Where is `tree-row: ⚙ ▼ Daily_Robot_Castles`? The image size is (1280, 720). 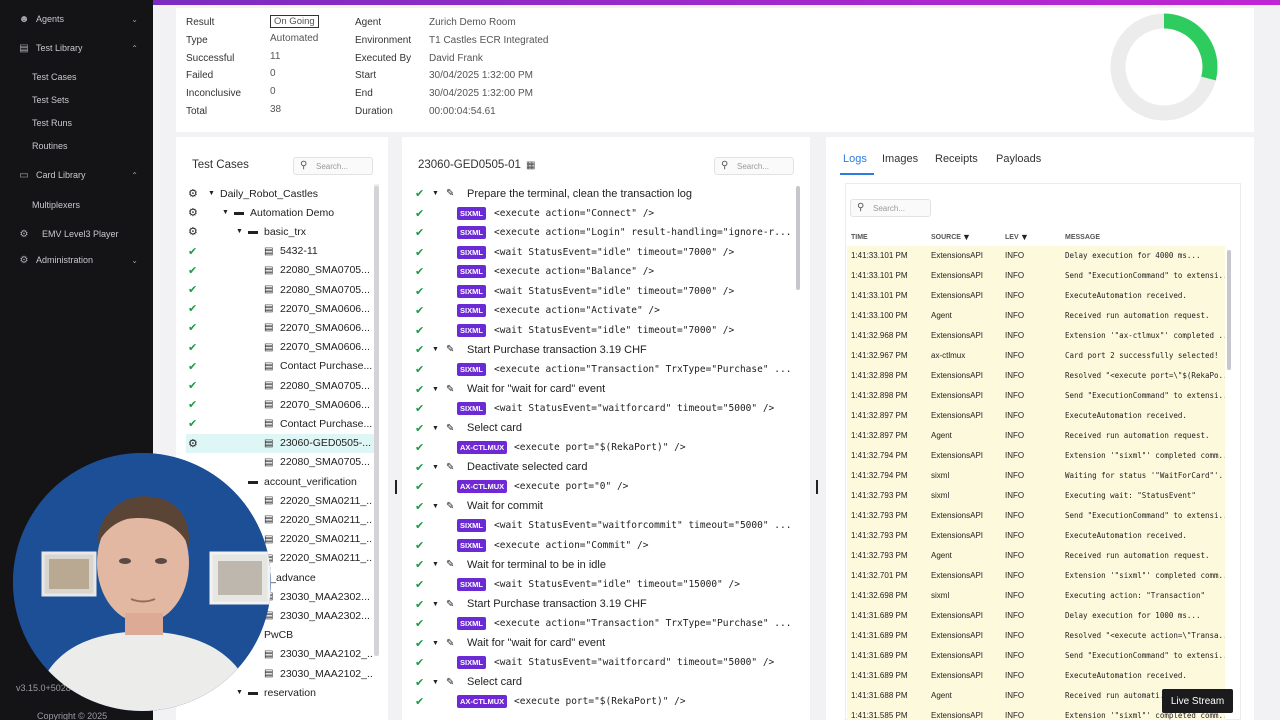
tree-row: ⚙ ▼ Daily_Robot_Castles is located at coordinates (281, 193).